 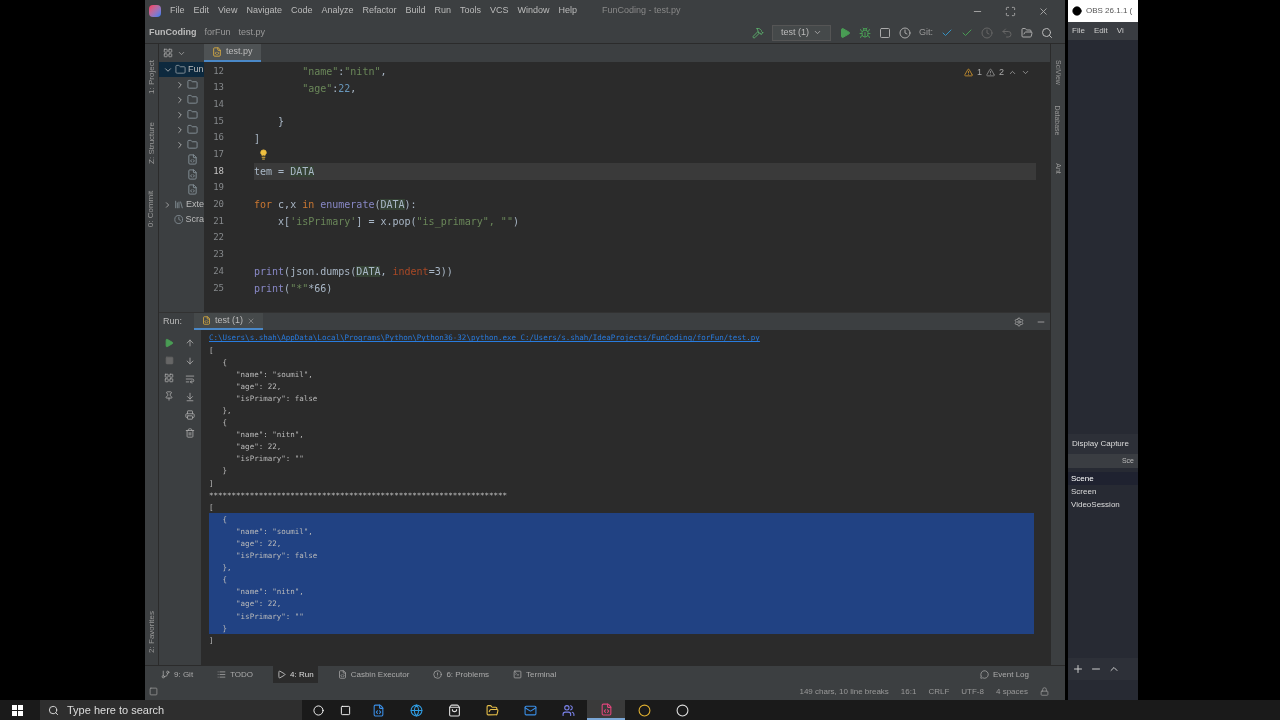 What do you see at coordinates (257, 138) in the screenshot?
I see `code-text: ]` at bounding box center [257, 138].